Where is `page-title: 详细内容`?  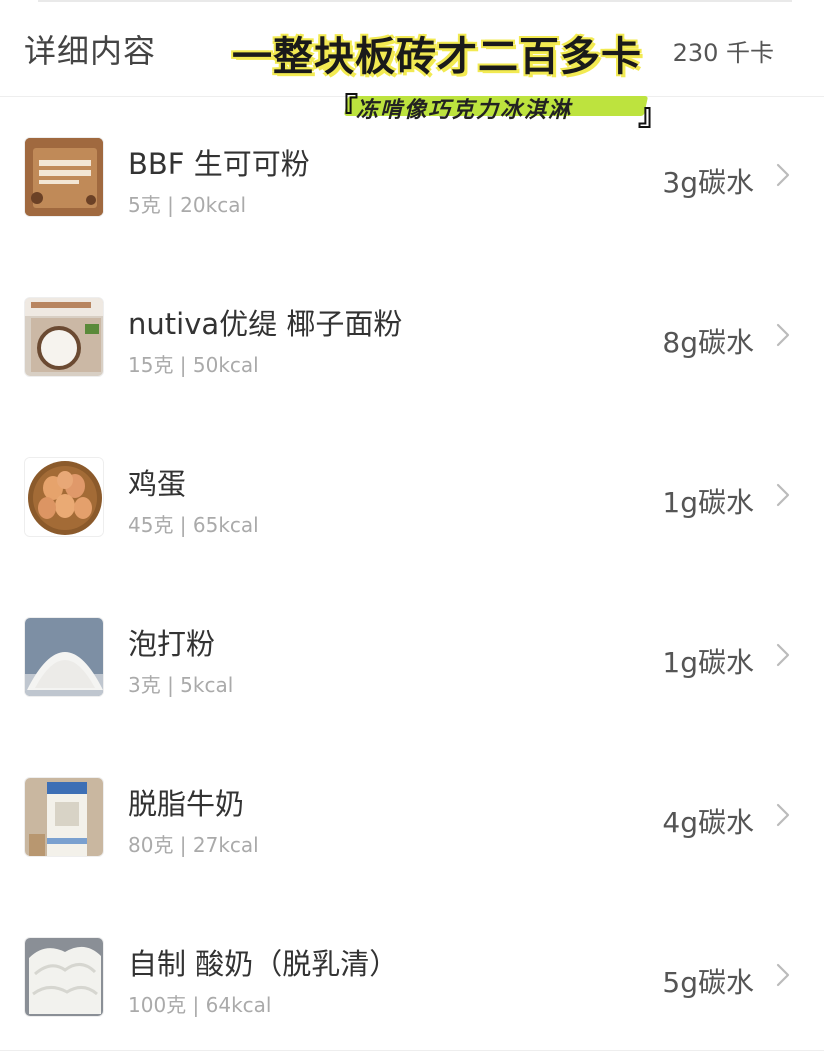 page-title: 详细内容 is located at coordinates (90, 51).